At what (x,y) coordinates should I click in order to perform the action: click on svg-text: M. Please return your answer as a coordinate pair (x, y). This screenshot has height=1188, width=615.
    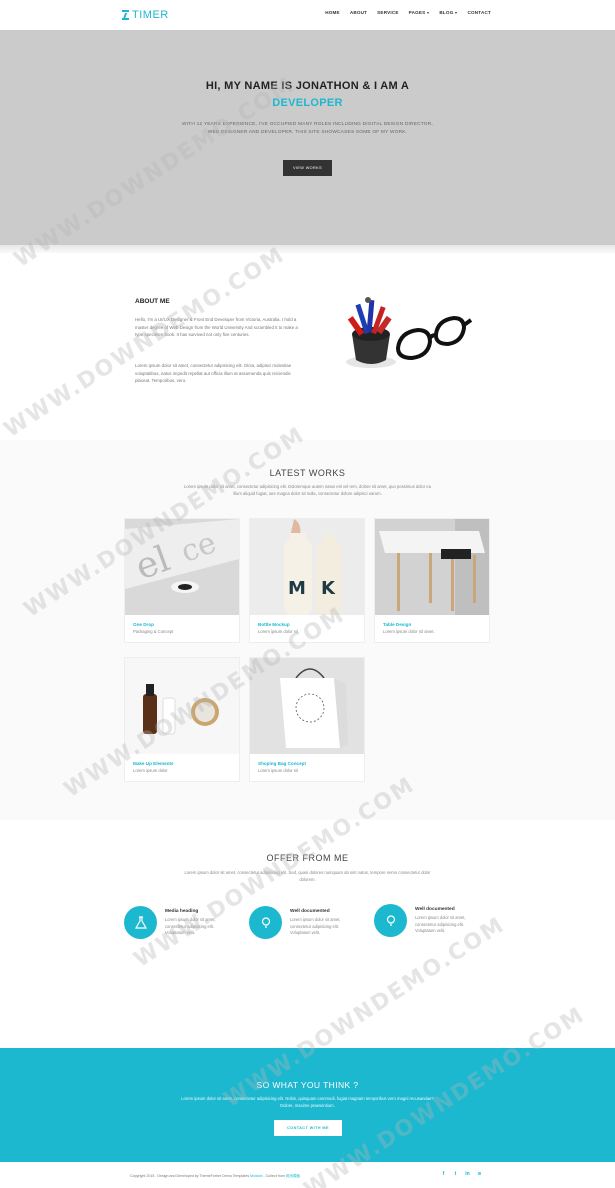
    Looking at the image, I should click on (297, 588).